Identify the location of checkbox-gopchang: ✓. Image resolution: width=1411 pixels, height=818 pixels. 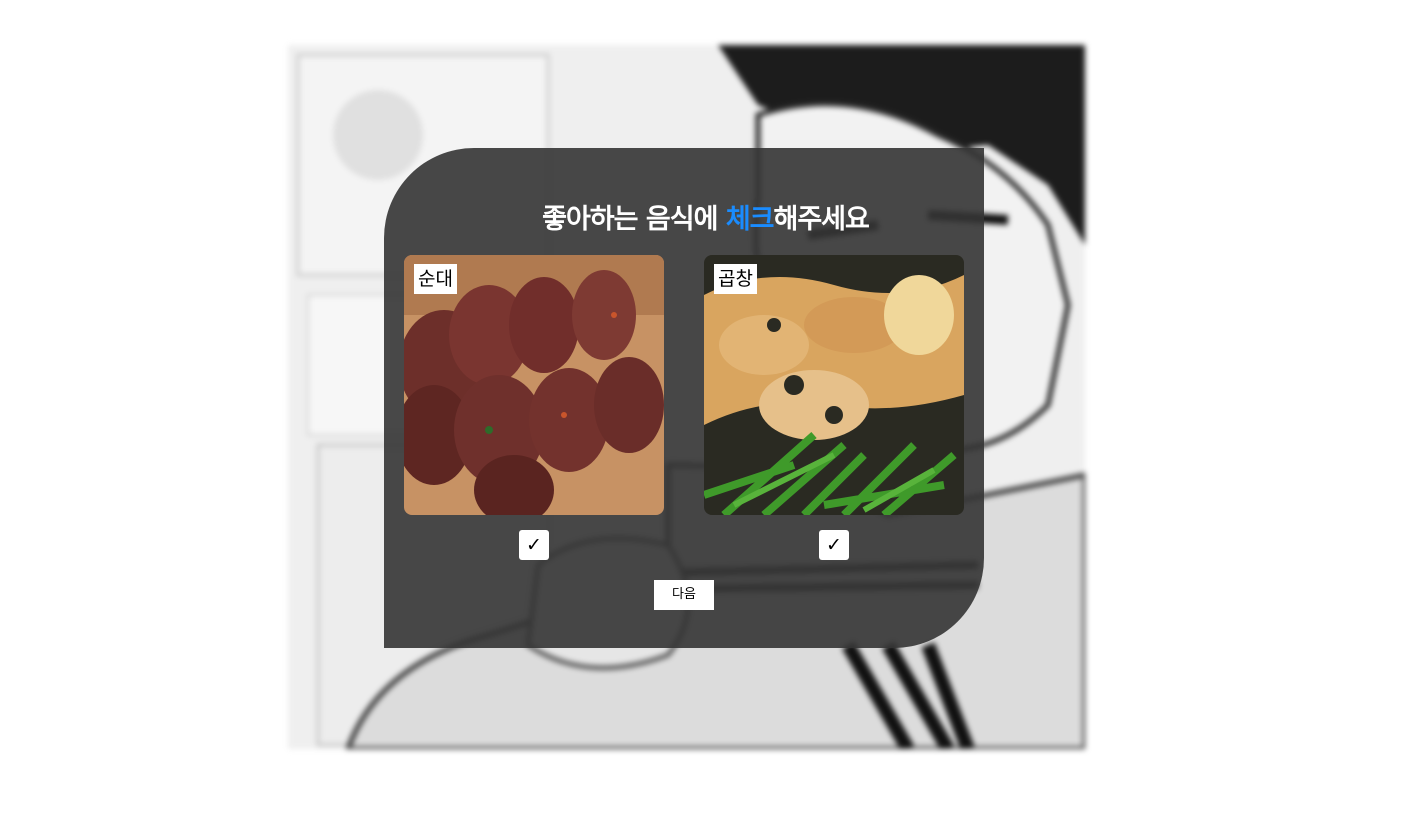
(834, 545).